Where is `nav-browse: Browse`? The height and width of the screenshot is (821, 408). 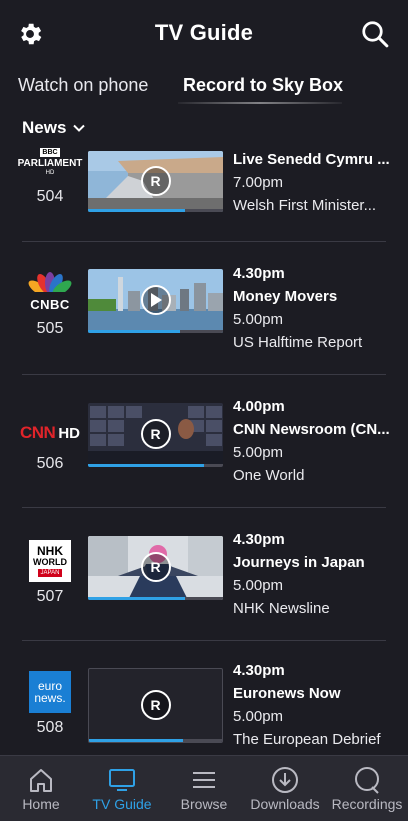
nav-browse: Browse is located at coordinates (204, 788).